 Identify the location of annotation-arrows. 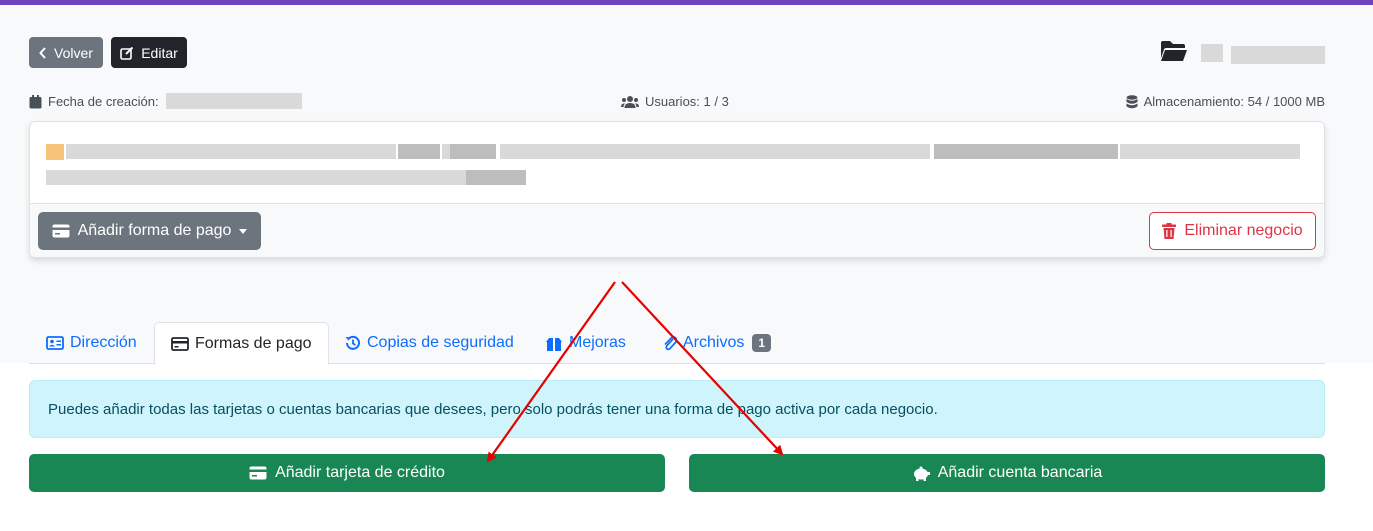
(635, 372).